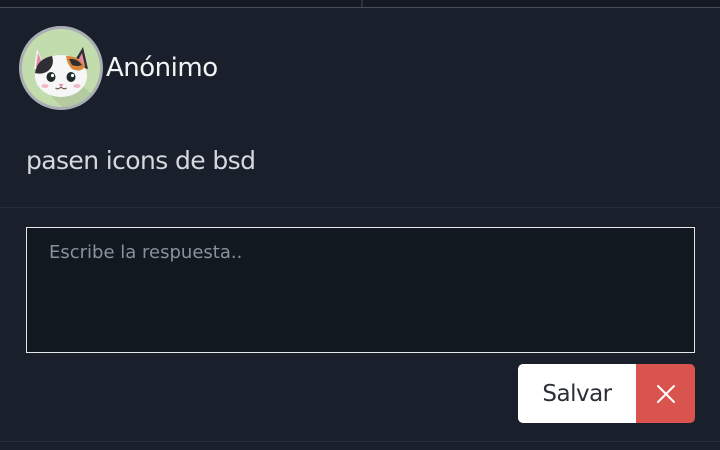  I want to click on avatar, so click(61, 68).